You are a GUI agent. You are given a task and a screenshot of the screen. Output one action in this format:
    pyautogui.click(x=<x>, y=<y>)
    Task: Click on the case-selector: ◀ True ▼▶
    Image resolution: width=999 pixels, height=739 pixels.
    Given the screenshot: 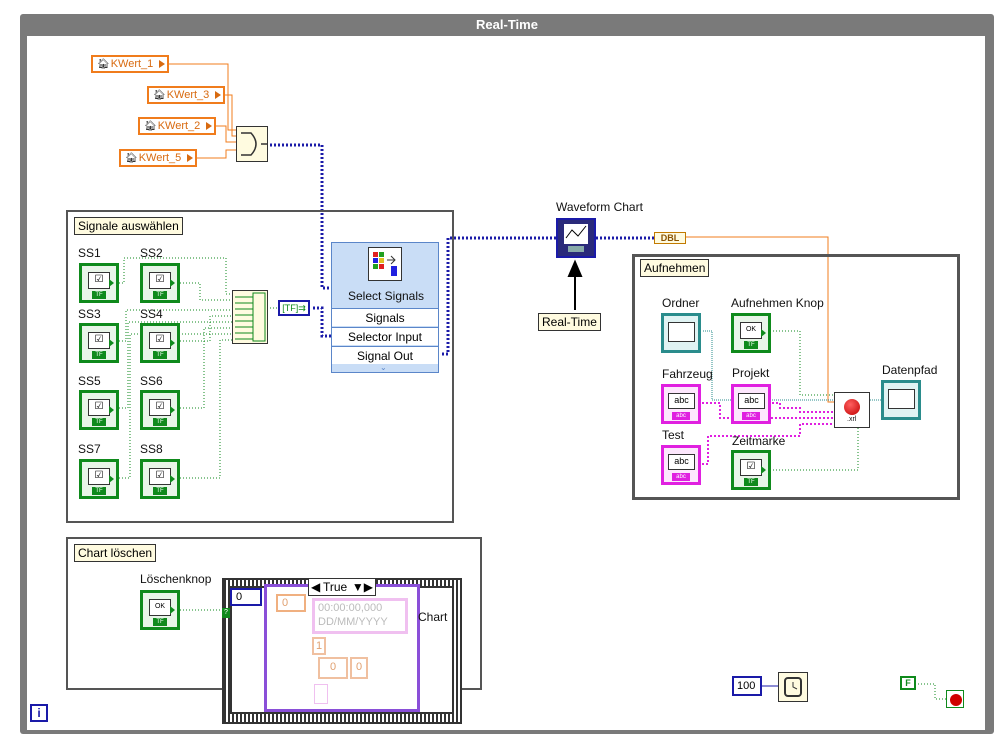 What is the action you would take?
    pyautogui.click(x=342, y=587)
    